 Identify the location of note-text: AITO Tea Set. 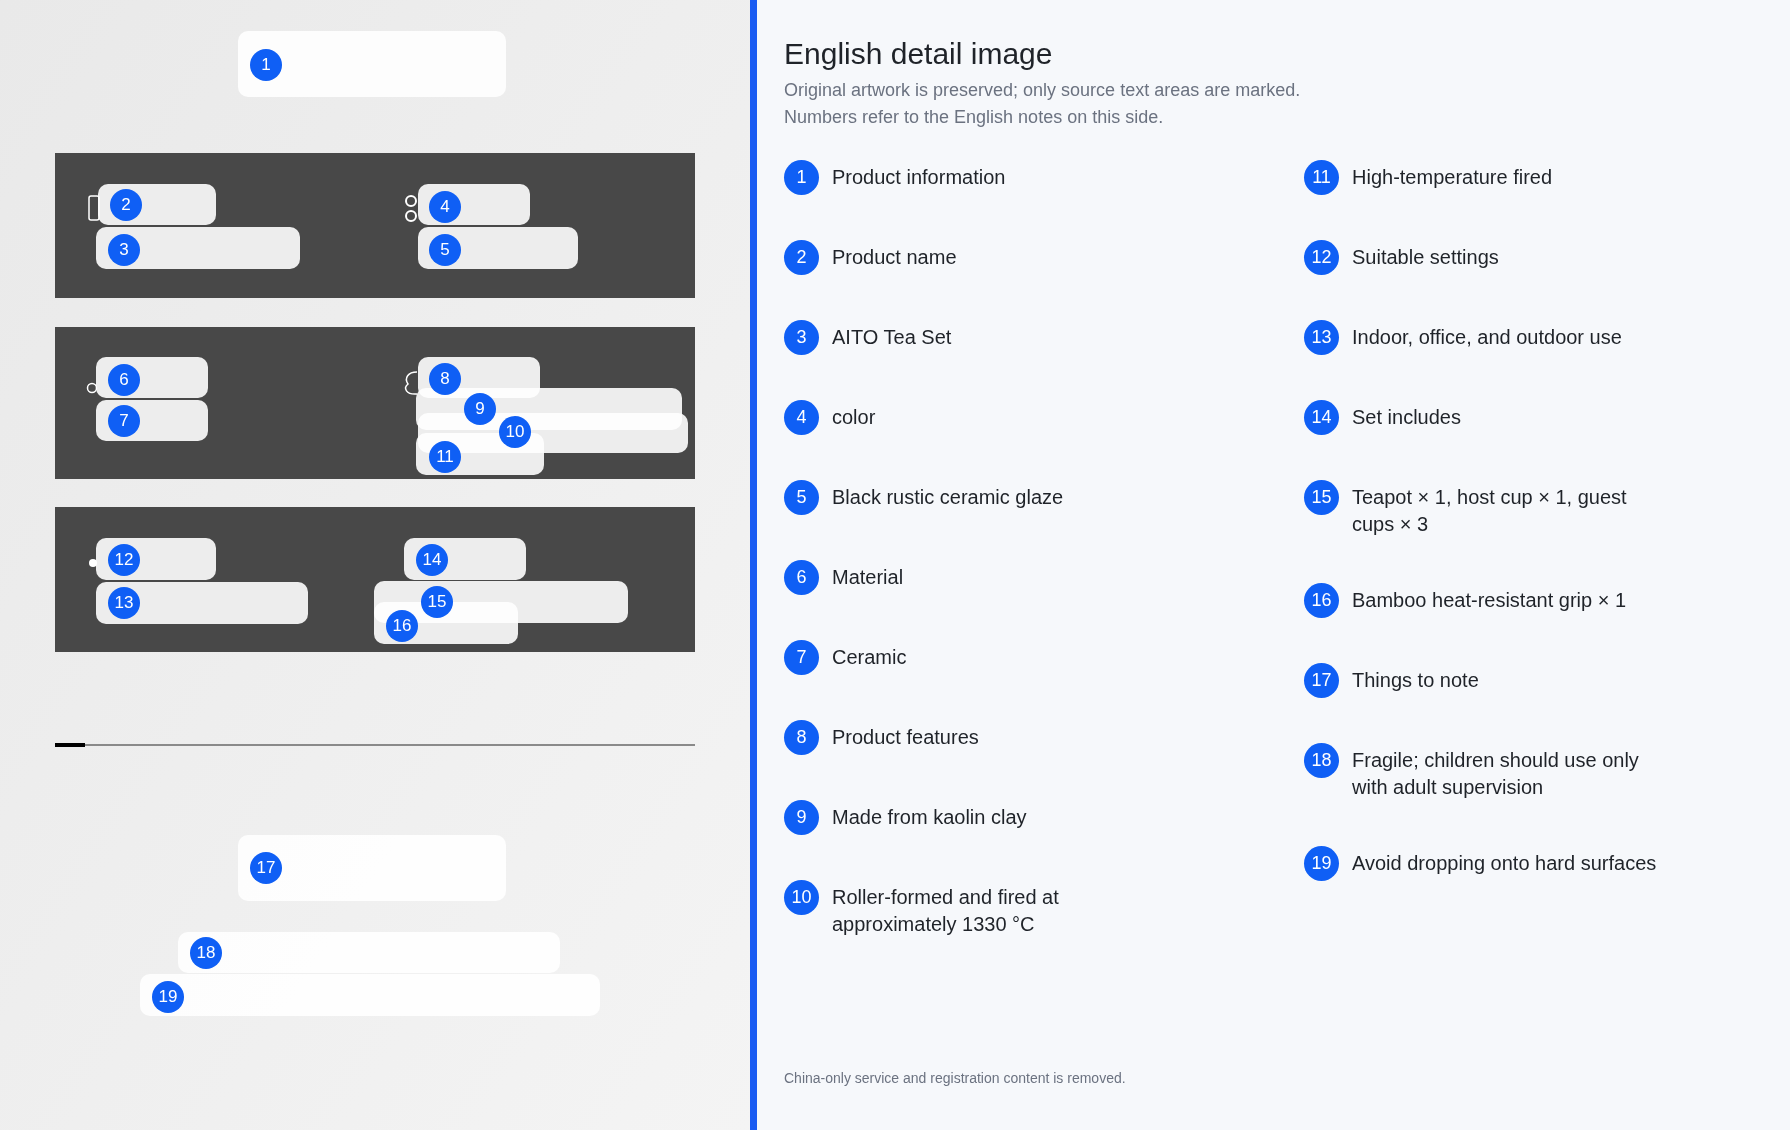
(892, 337).